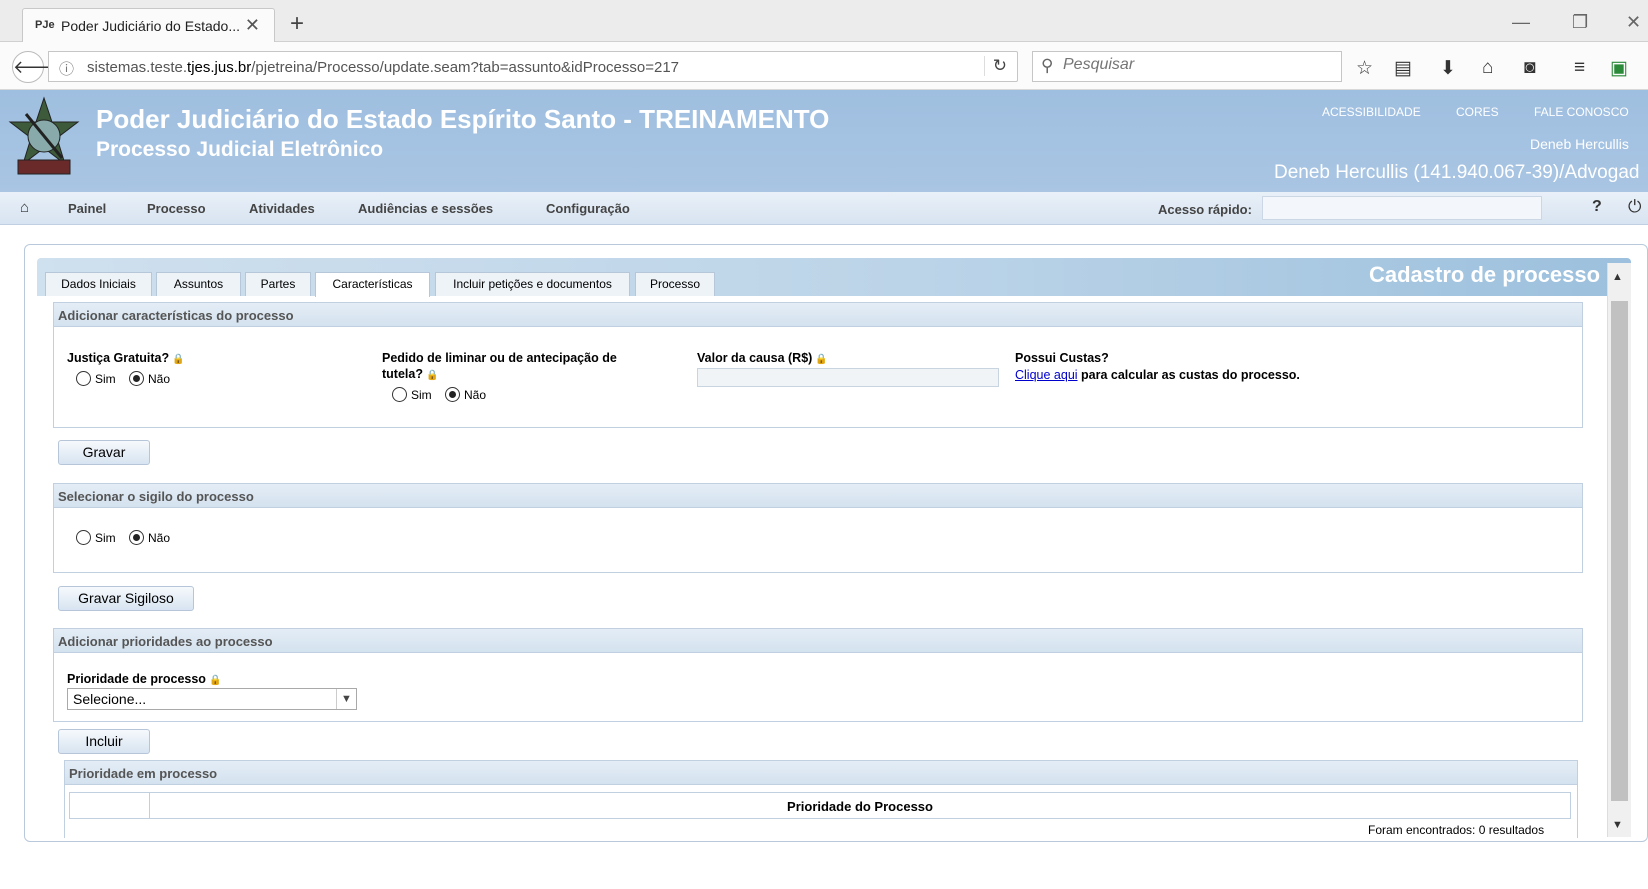 The image size is (1648, 889). I want to click on results-count: Foram encontrados: 0 resultados, so click(1456, 830).